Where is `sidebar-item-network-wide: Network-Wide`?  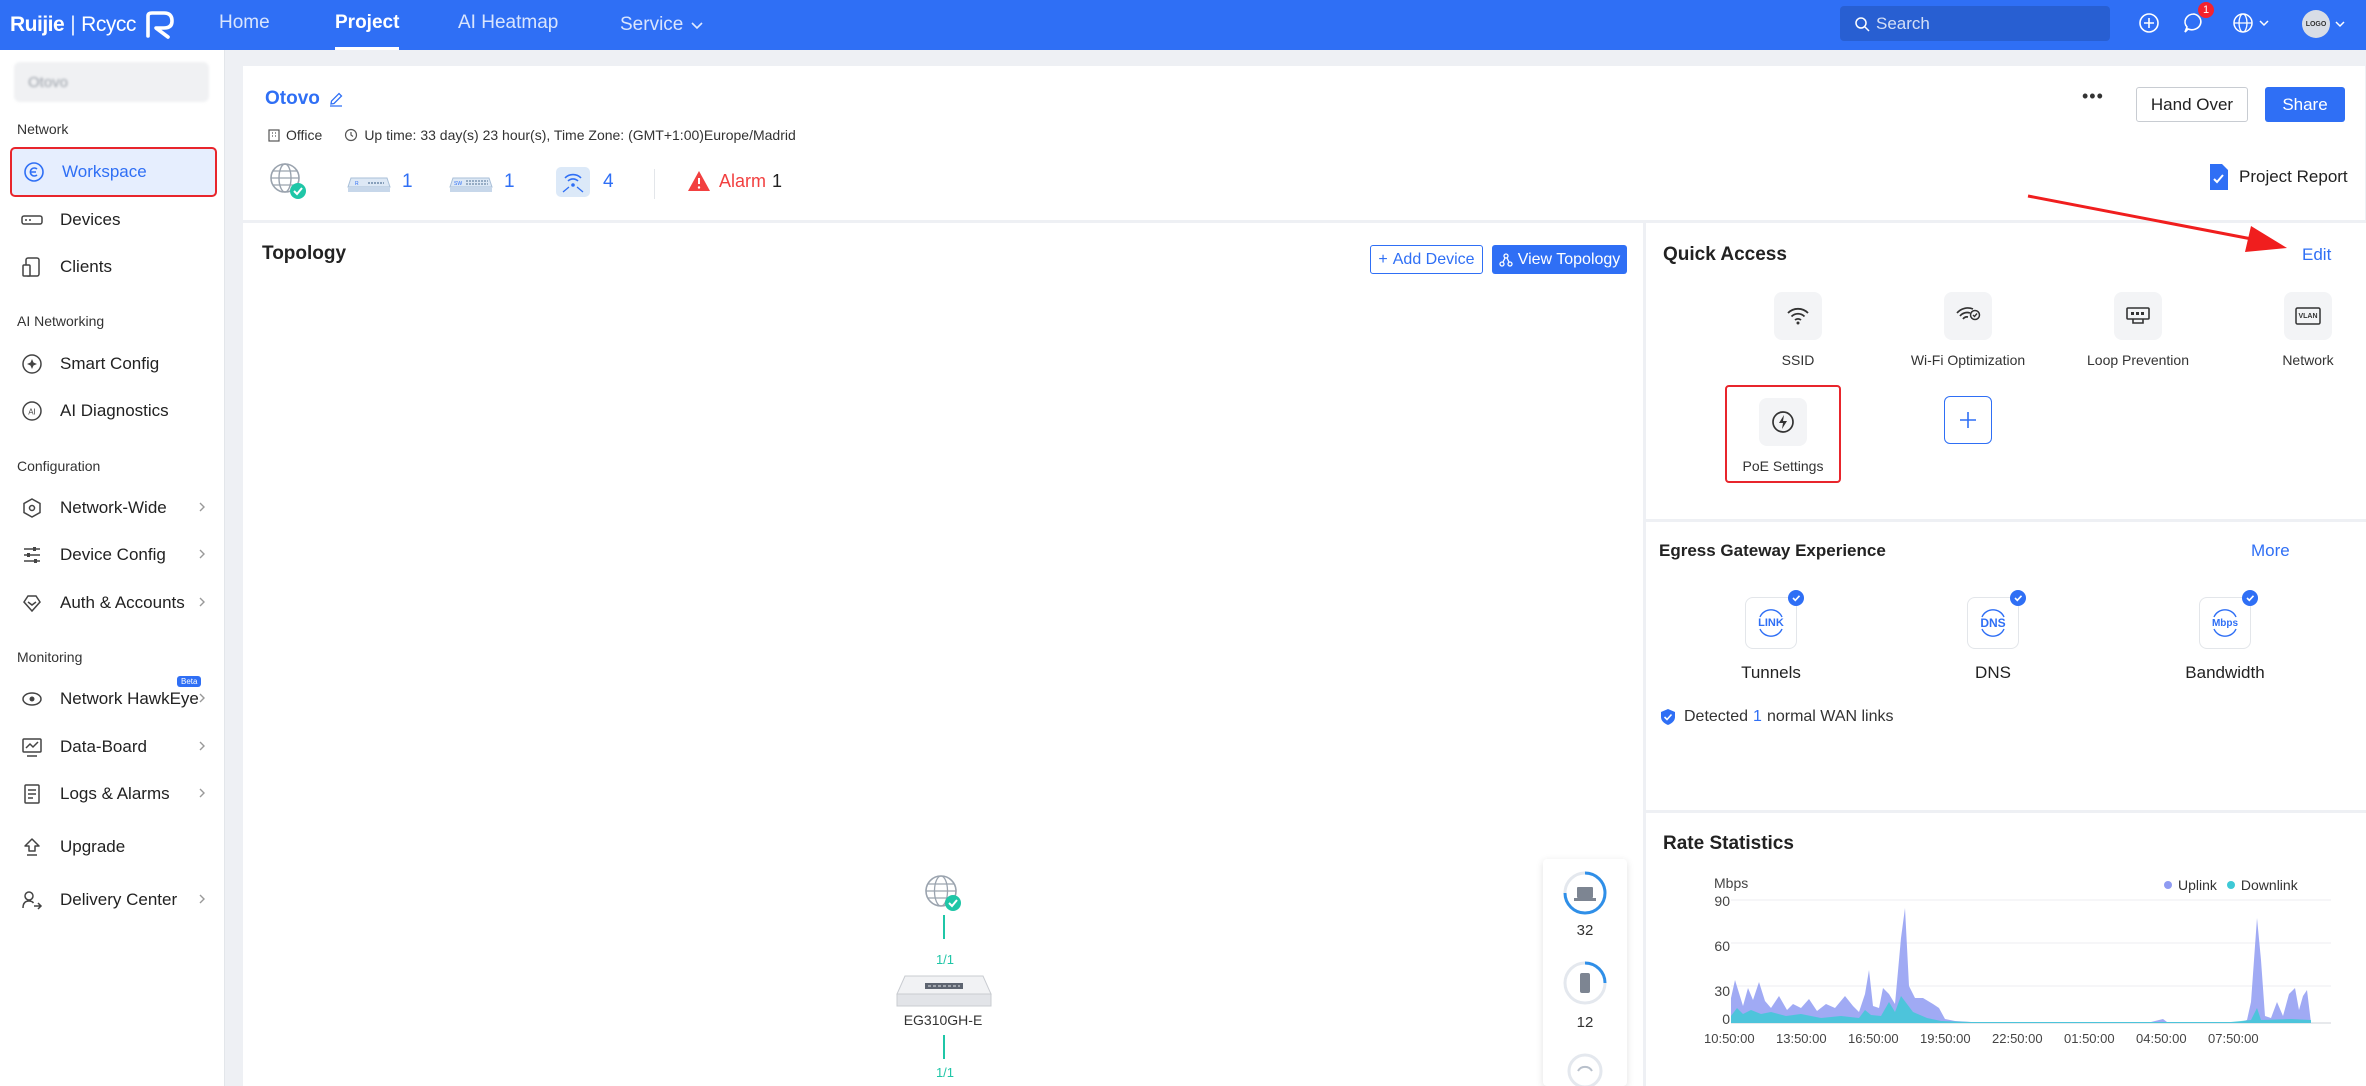
sidebar-item-network-wide: Network-Wide is located at coordinates (113, 508).